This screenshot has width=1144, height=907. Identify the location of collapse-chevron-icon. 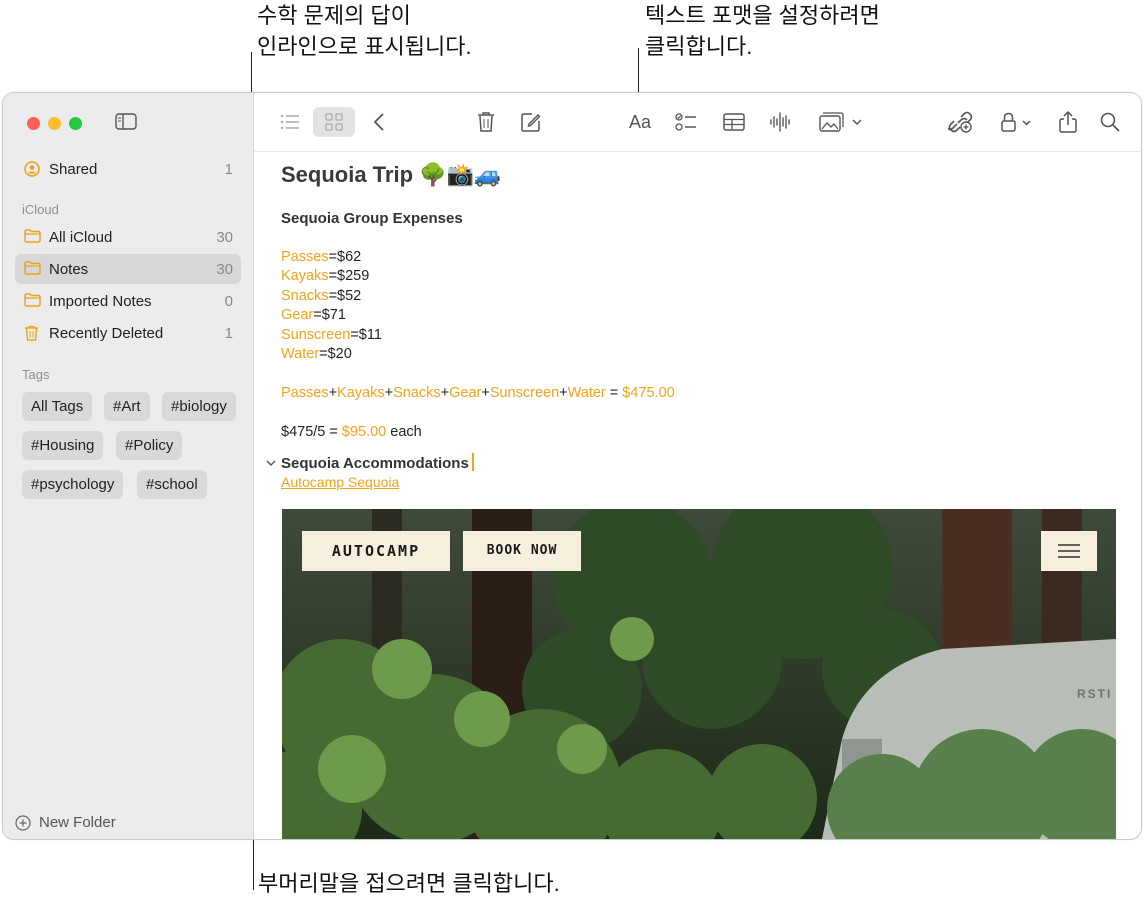
(271, 462).